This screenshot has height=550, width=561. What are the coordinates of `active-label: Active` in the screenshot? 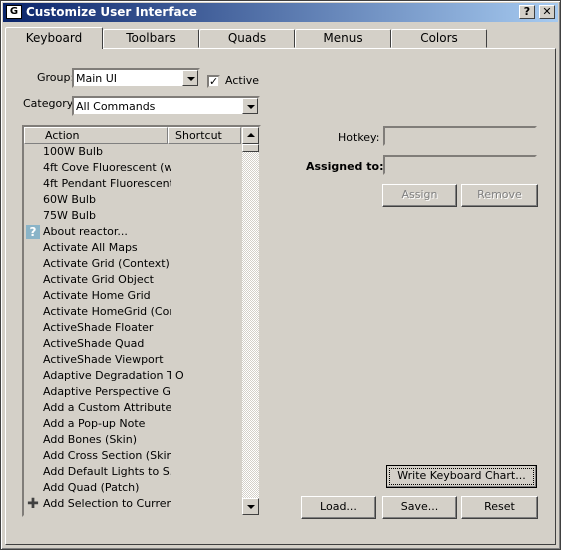 It's located at (242, 80).